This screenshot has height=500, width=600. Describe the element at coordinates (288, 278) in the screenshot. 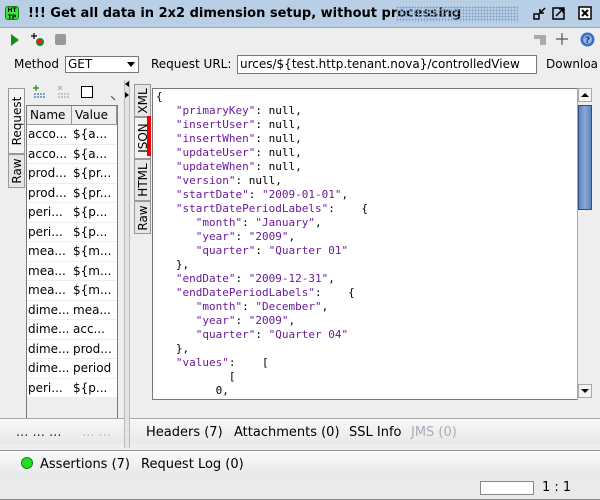

I see `json-token: "2009-12-31"` at that location.